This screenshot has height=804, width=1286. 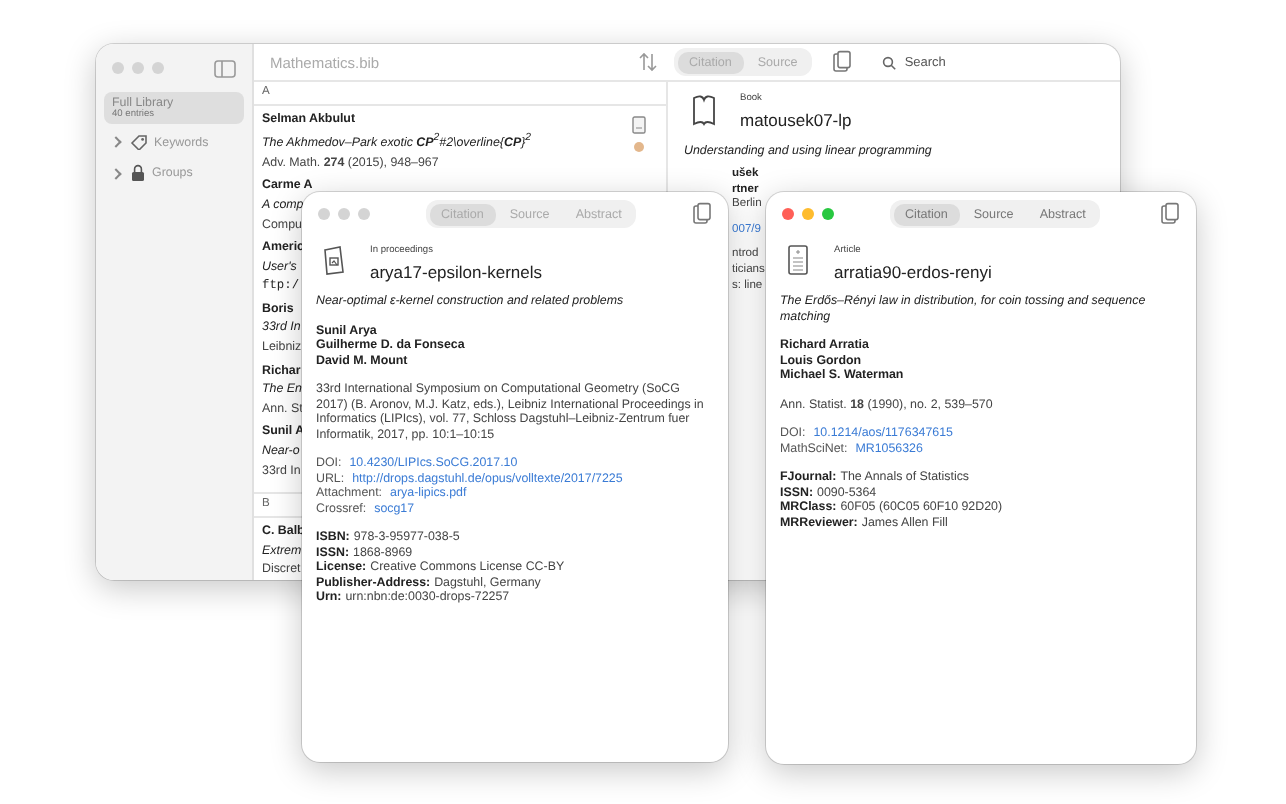 What do you see at coordinates (808, 214) in the screenshot?
I see `minimize-button` at bounding box center [808, 214].